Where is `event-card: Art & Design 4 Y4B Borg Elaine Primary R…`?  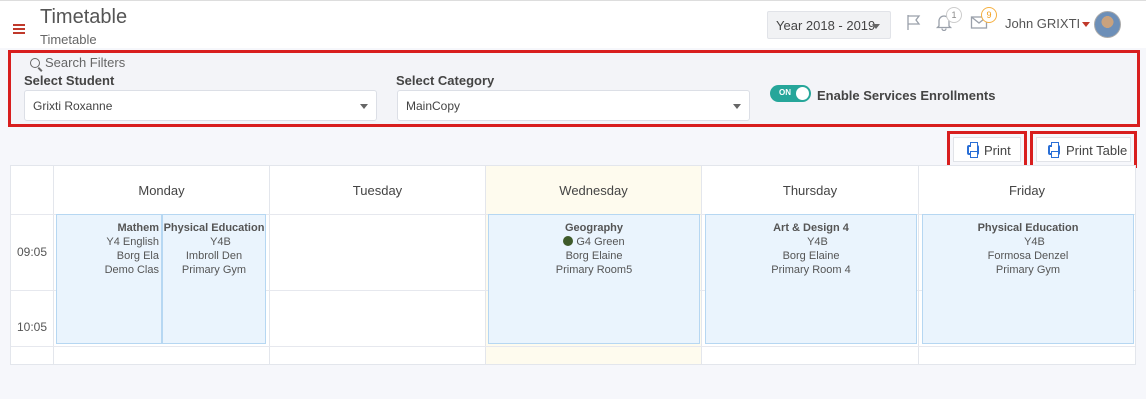 event-card: Art & Design 4 Y4B Borg Elaine Primary R… is located at coordinates (811, 279).